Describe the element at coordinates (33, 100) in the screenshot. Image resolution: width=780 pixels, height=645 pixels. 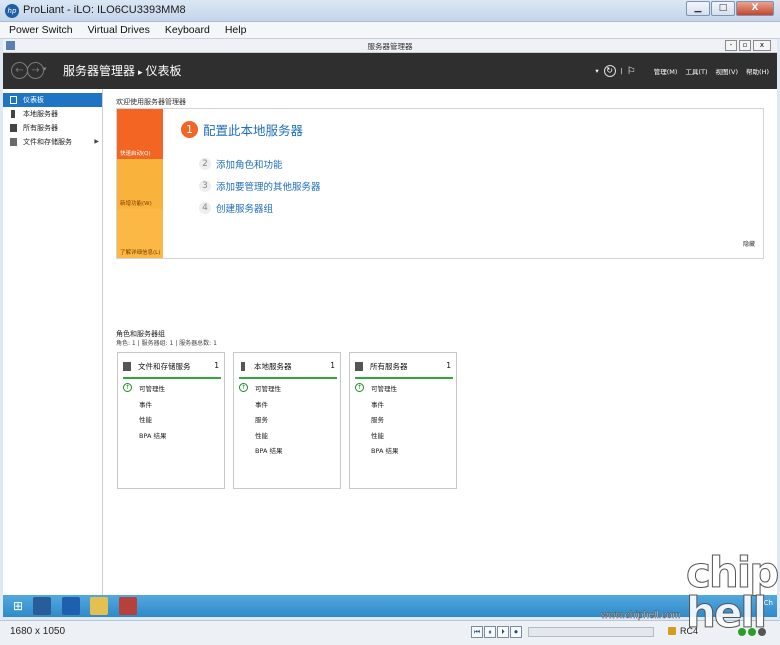
I see `nav-item-label: 仪表板` at that location.